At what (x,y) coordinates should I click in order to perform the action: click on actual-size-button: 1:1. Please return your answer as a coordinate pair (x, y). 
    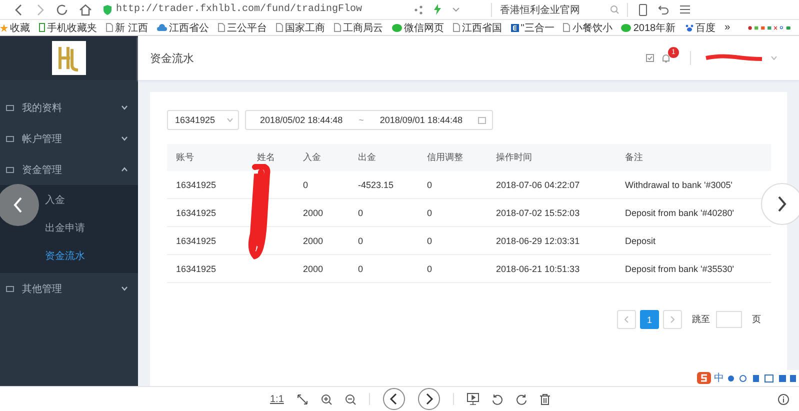
    Looking at the image, I should click on (277, 399).